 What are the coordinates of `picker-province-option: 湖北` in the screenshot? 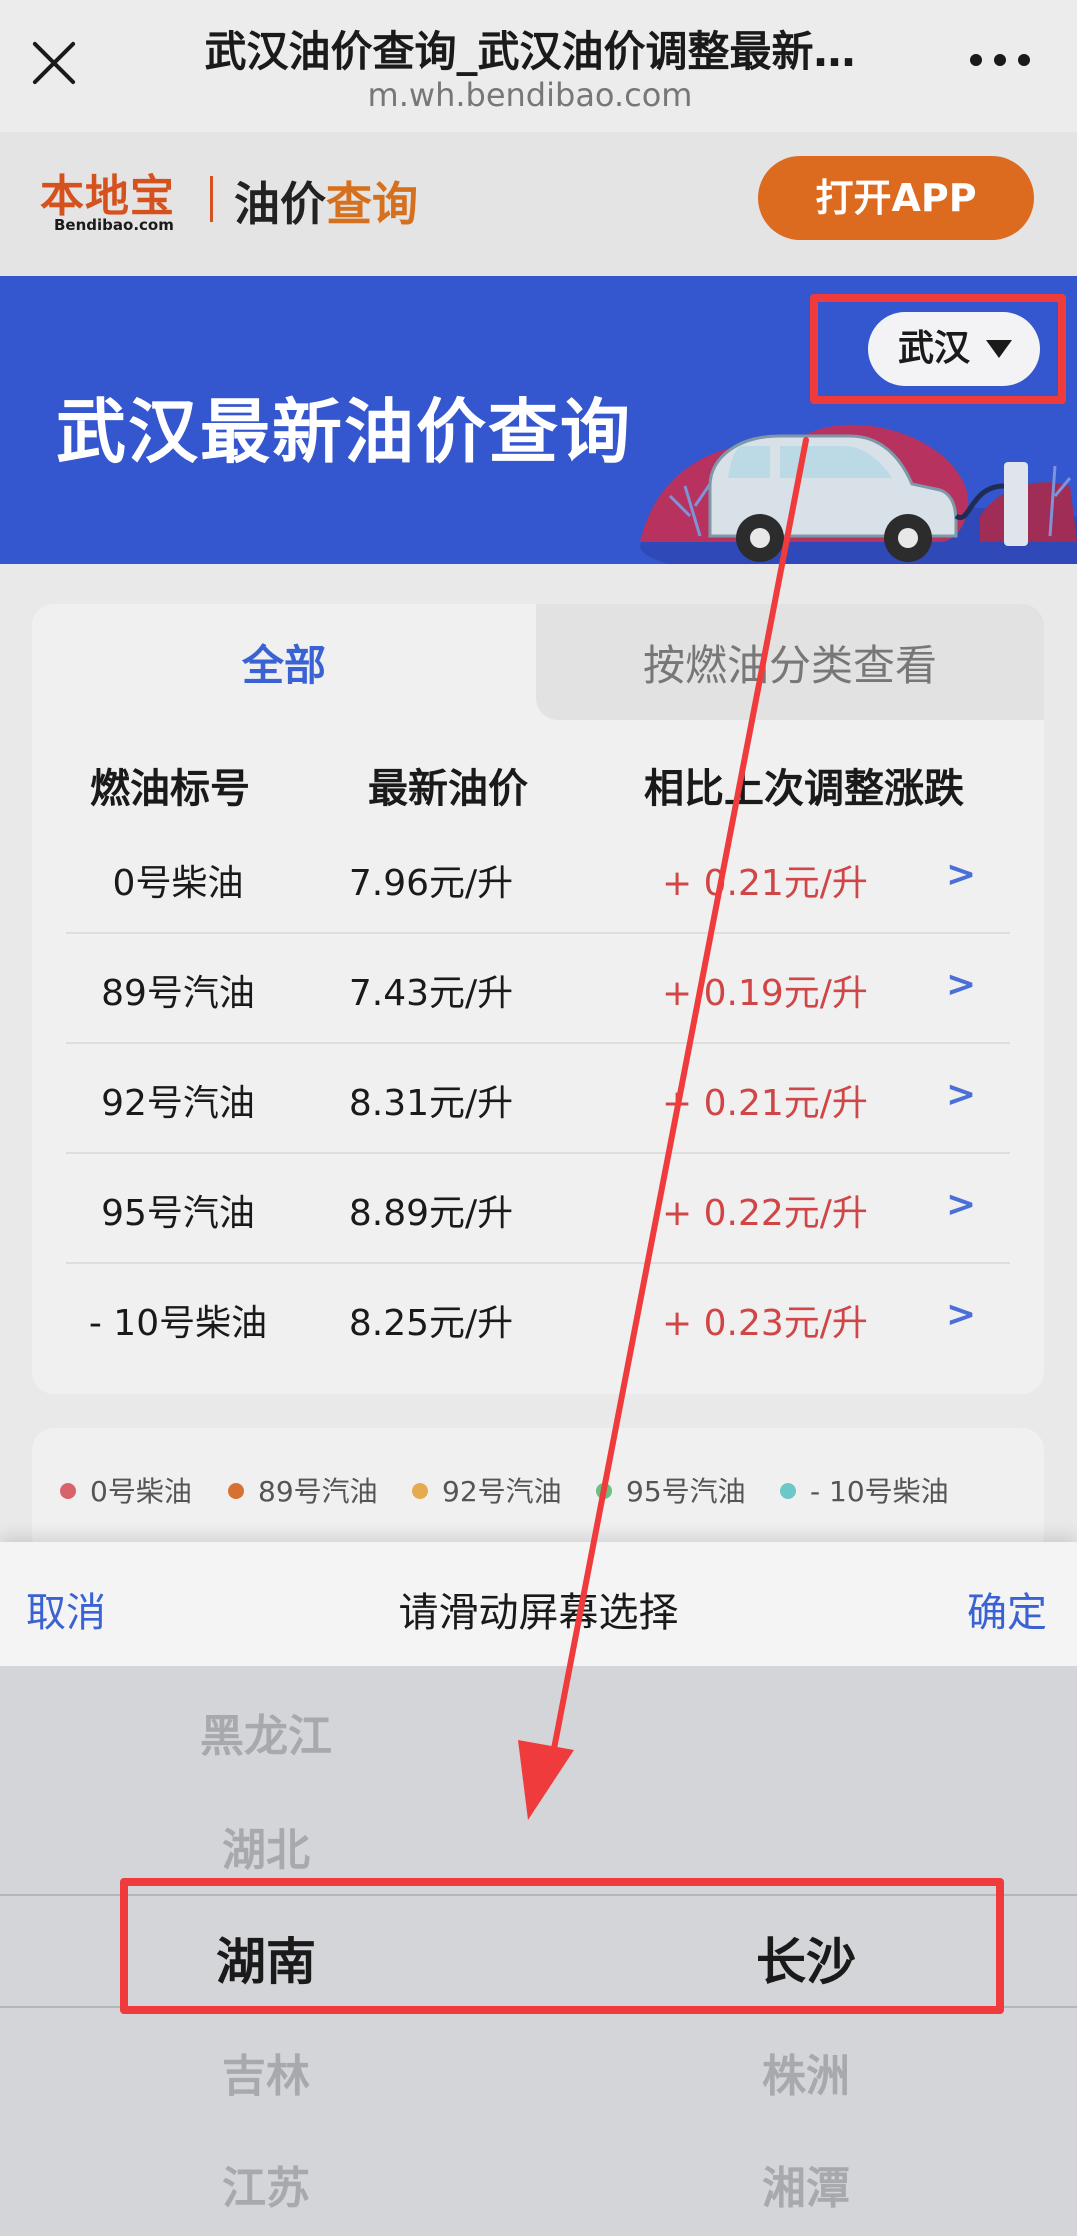 It's located at (266, 1846).